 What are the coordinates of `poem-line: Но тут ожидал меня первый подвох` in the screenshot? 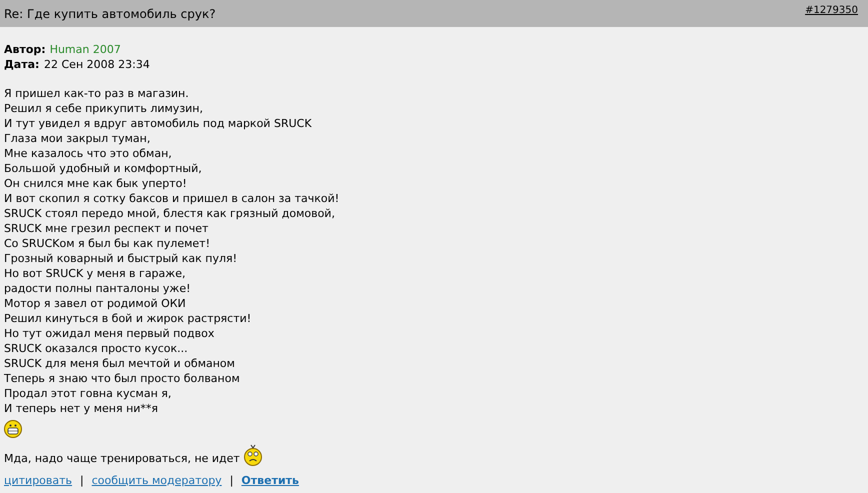 It's located at (110, 333).